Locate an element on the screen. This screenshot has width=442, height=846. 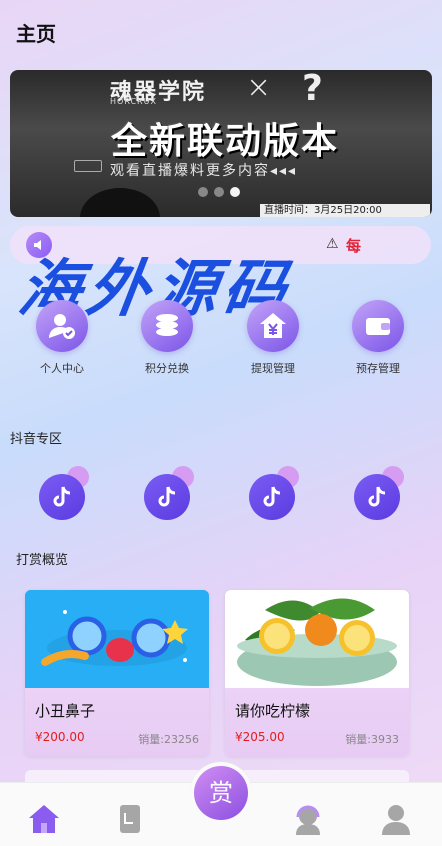
banner-dot-active is located at coordinates (235, 192).